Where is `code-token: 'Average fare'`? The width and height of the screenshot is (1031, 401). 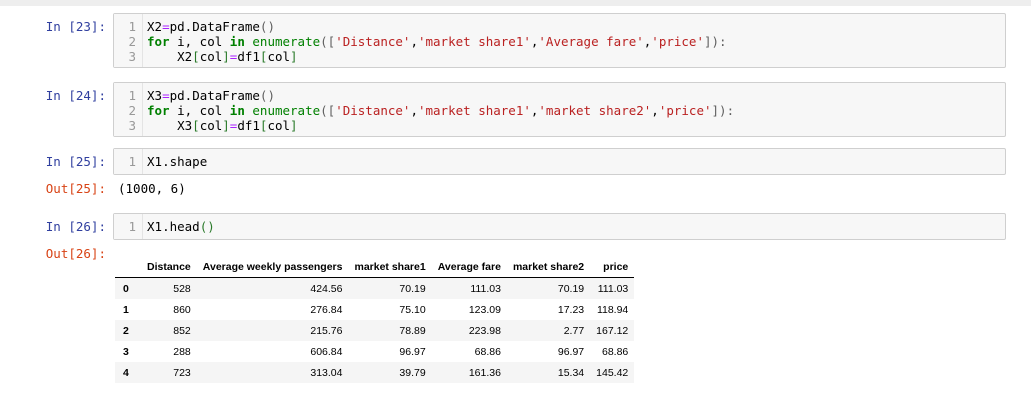
code-token: 'Average fare' is located at coordinates (591, 41).